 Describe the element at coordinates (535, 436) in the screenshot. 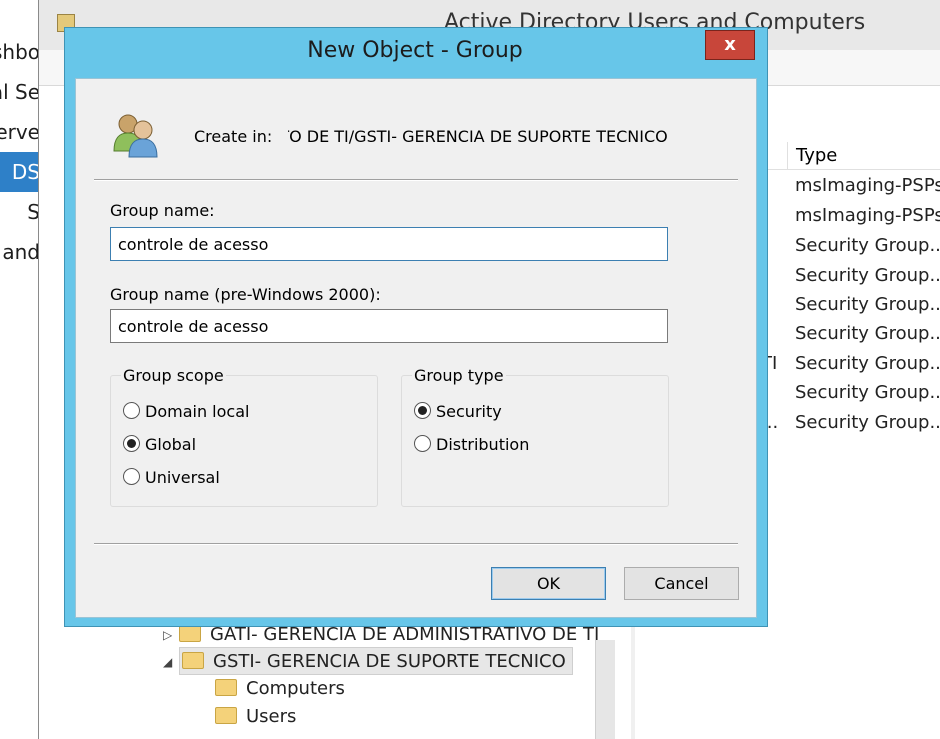

I see `group-type-box: Group type Security Distribution` at that location.